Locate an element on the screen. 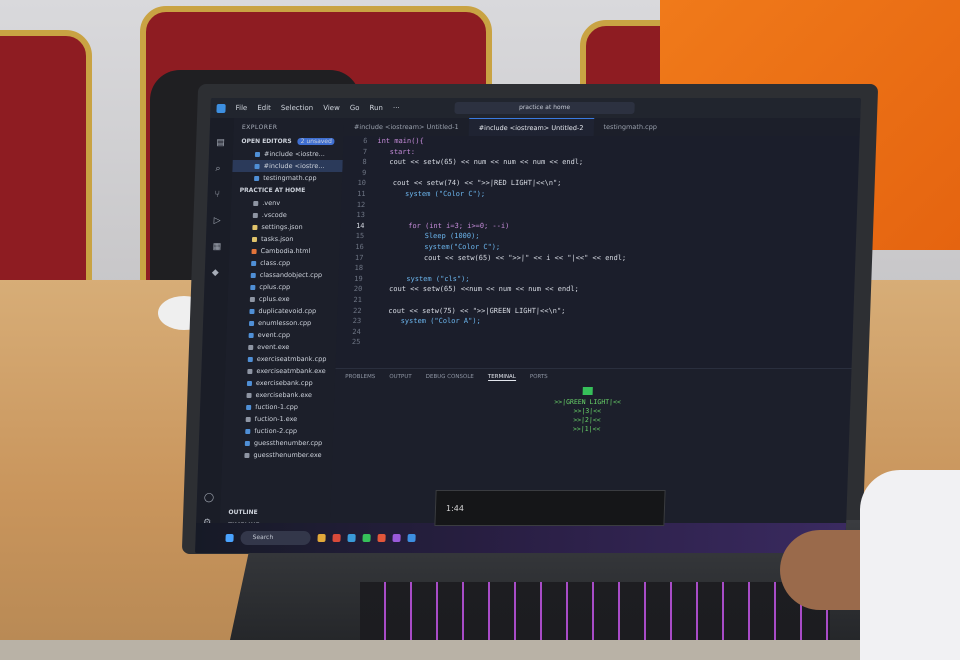 This screenshot has width=960, height=660. menu-go: Go is located at coordinates (355, 108).